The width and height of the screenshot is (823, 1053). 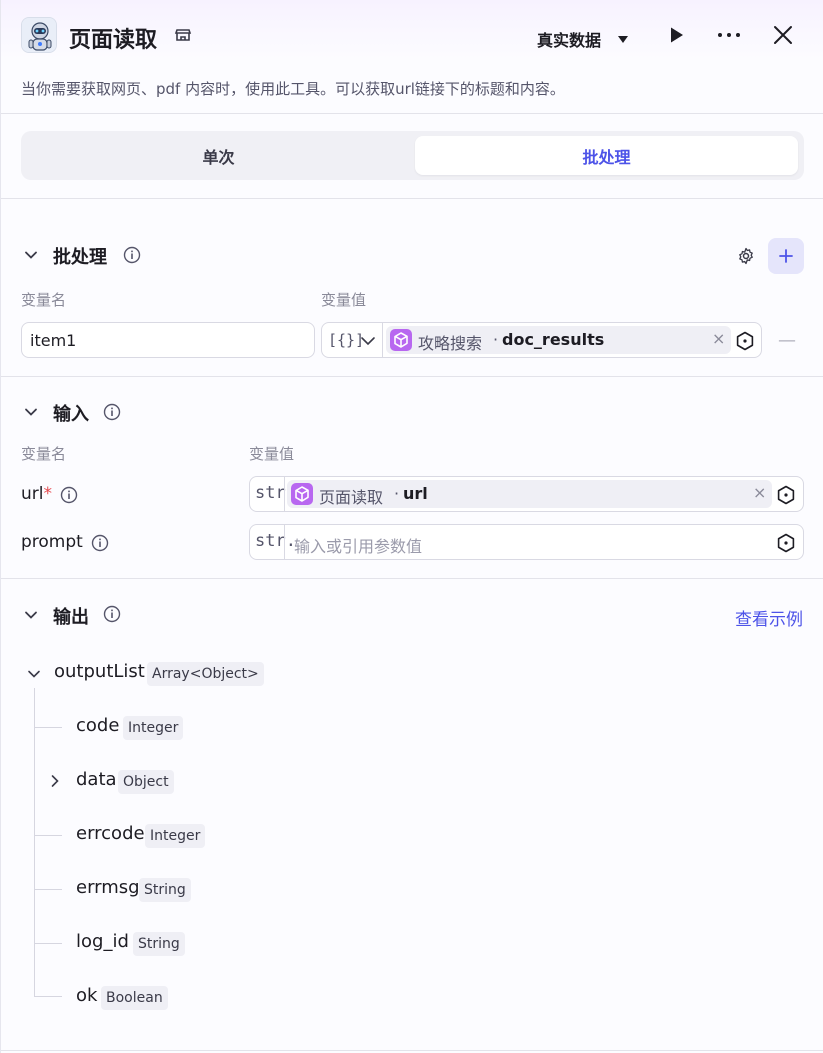 What do you see at coordinates (32, 494) in the screenshot?
I see `param-name: url` at bounding box center [32, 494].